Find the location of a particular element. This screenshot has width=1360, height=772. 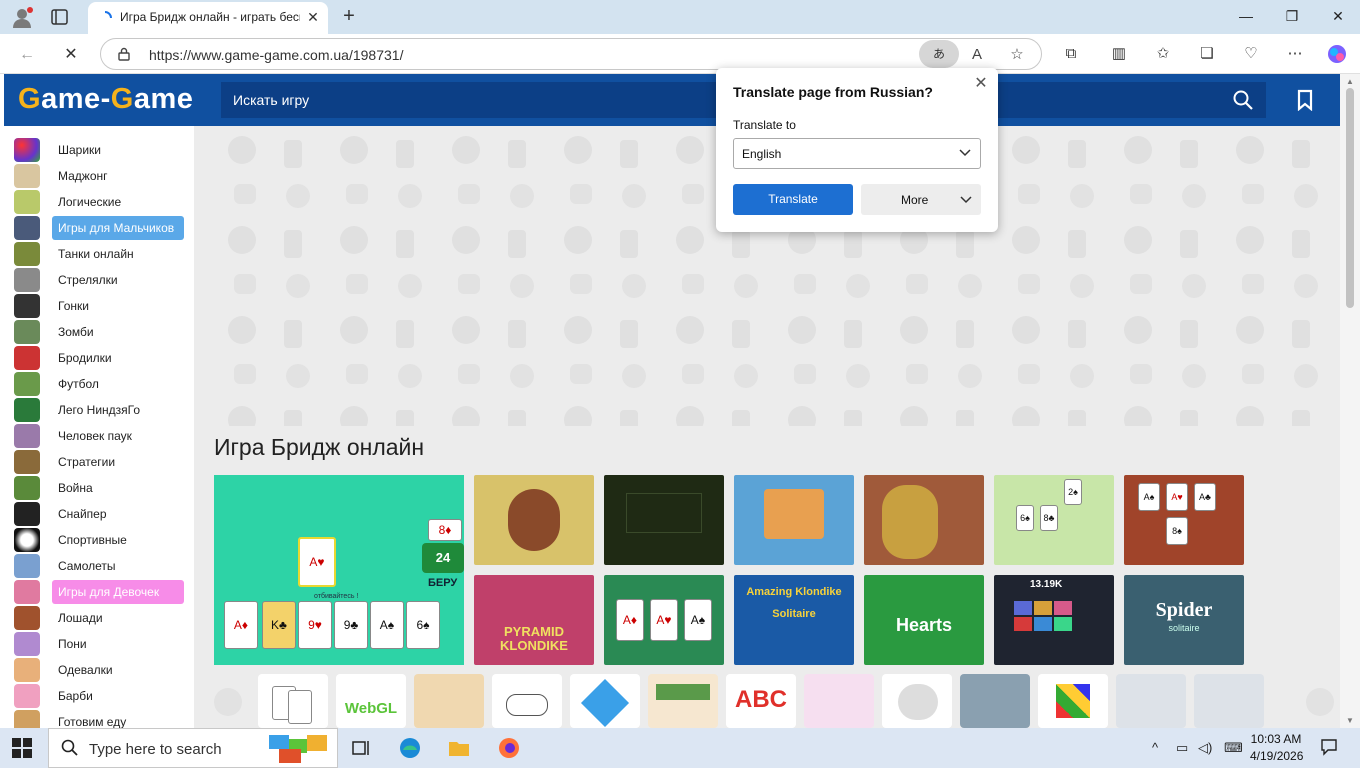

site-info-icon is located at coordinates (124, 54).